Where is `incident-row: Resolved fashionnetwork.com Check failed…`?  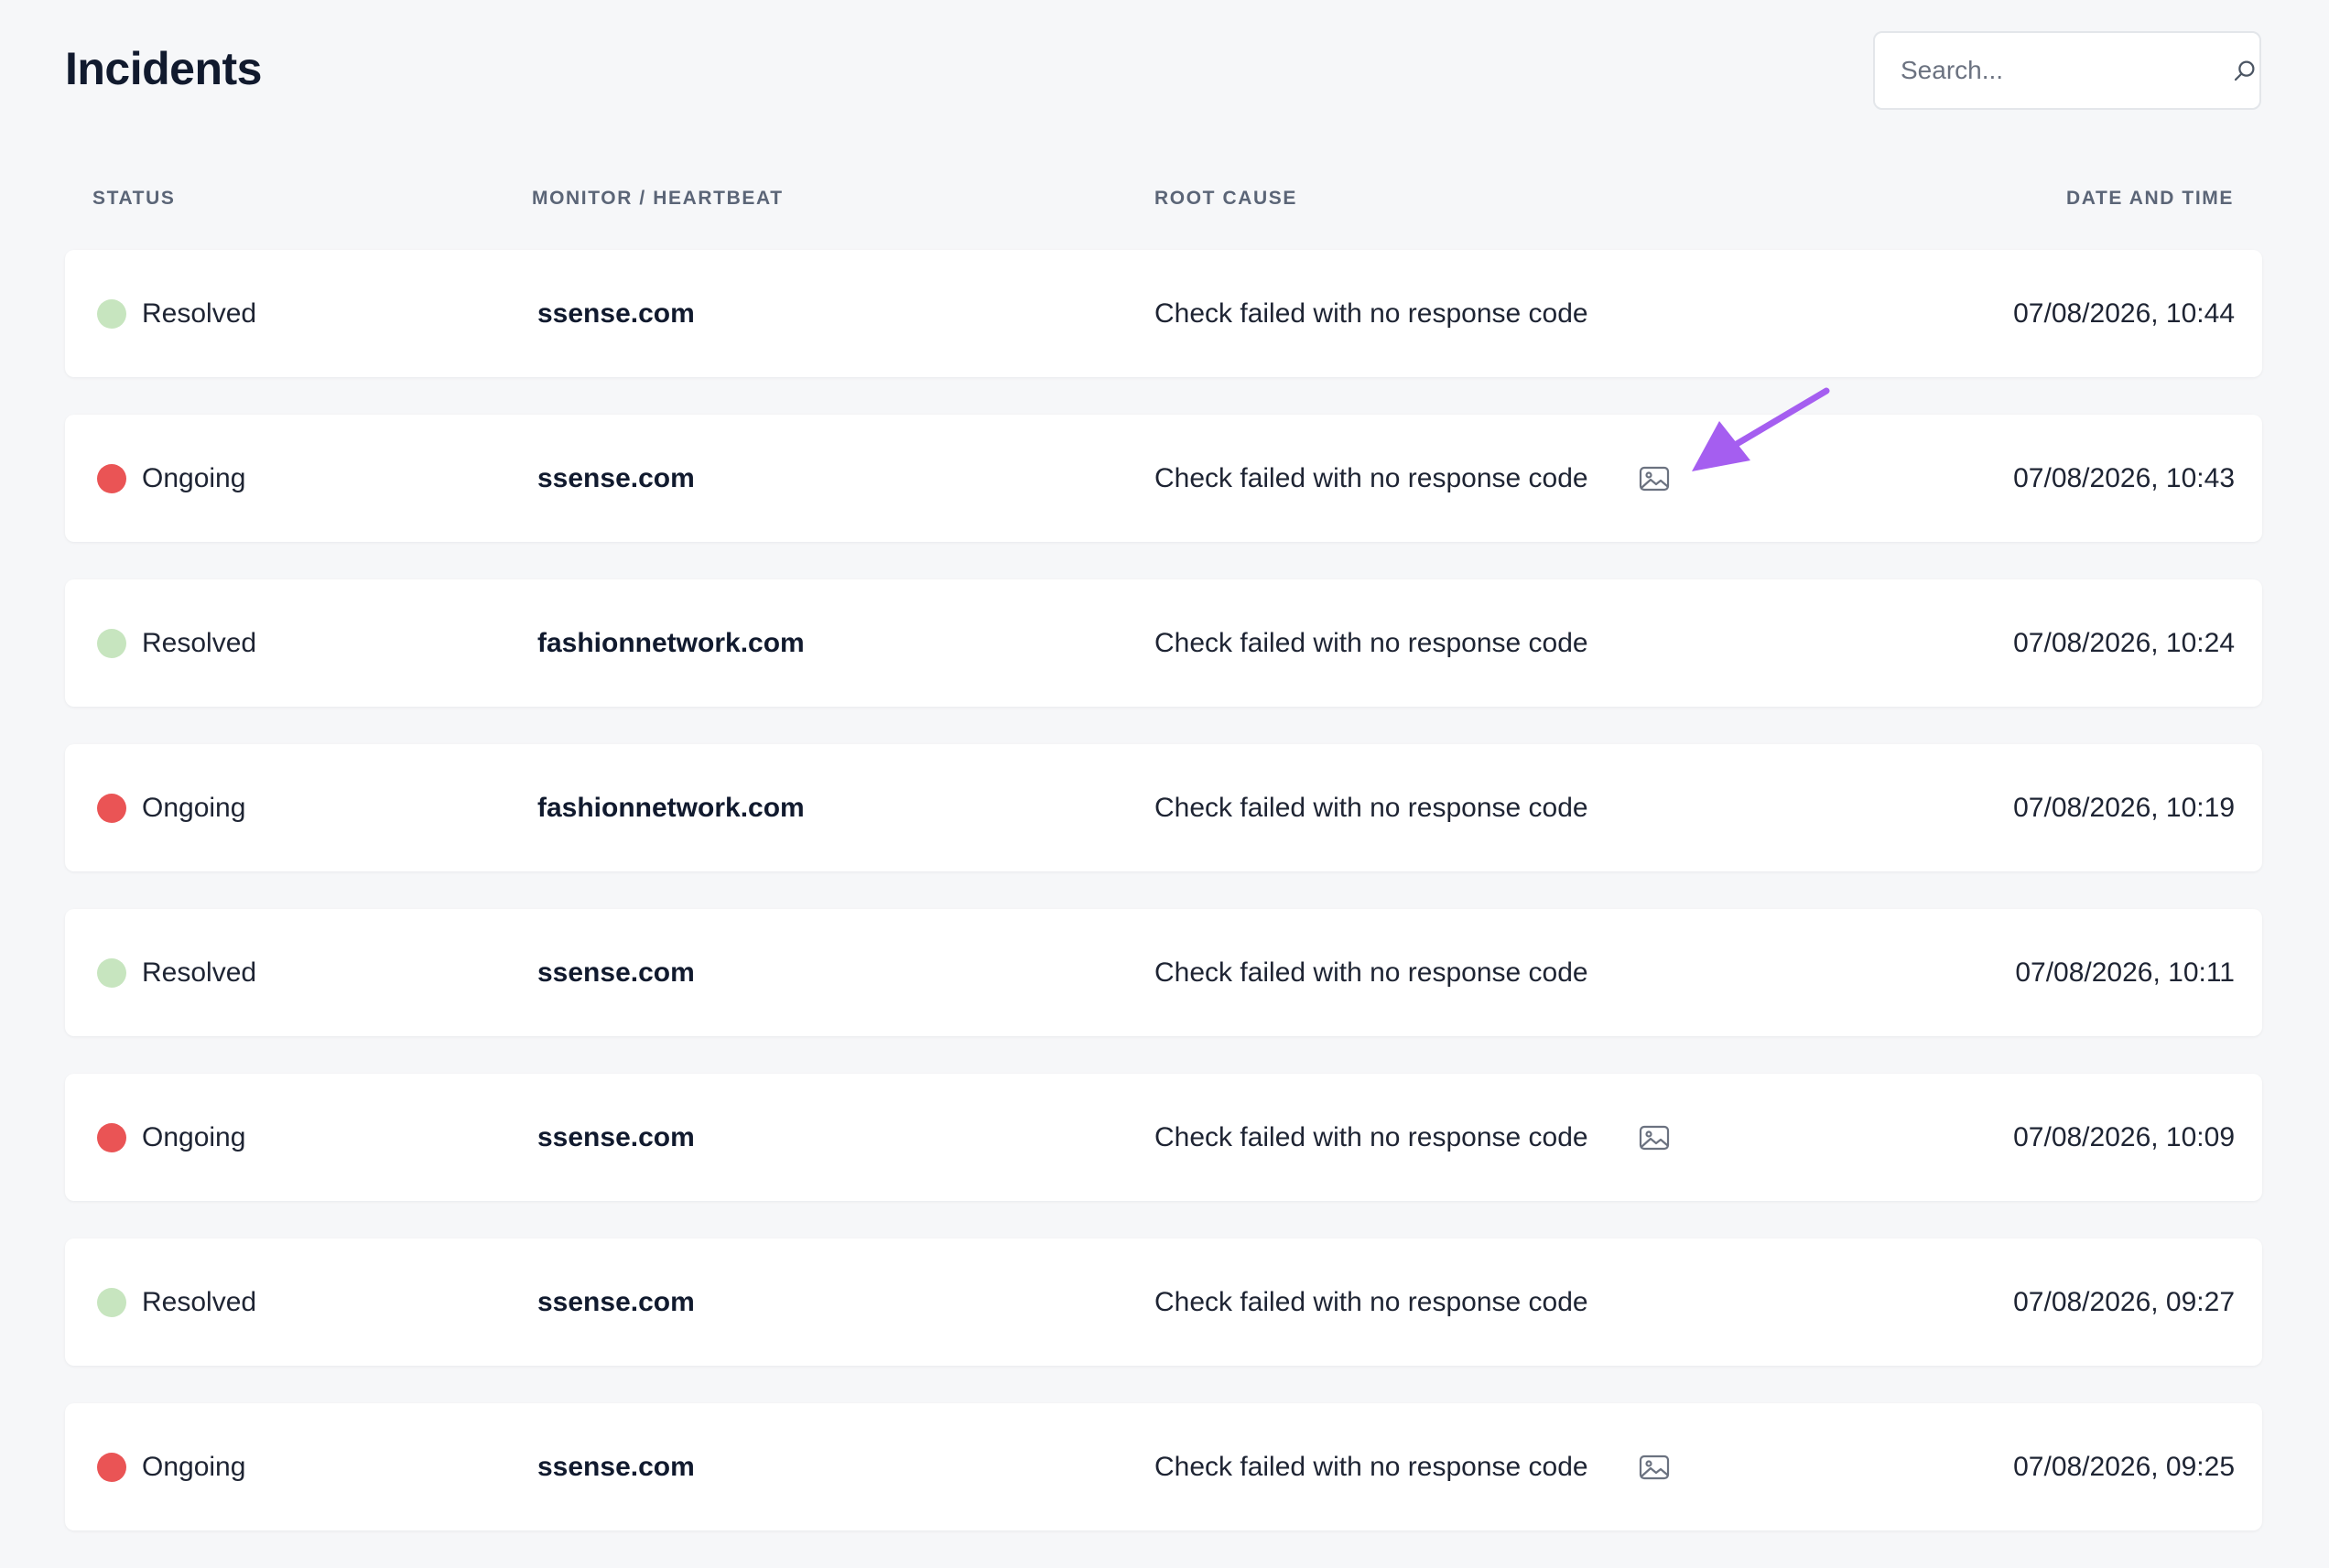
incident-row: Resolved fashionnetwork.com Check failed… is located at coordinates (1163, 643).